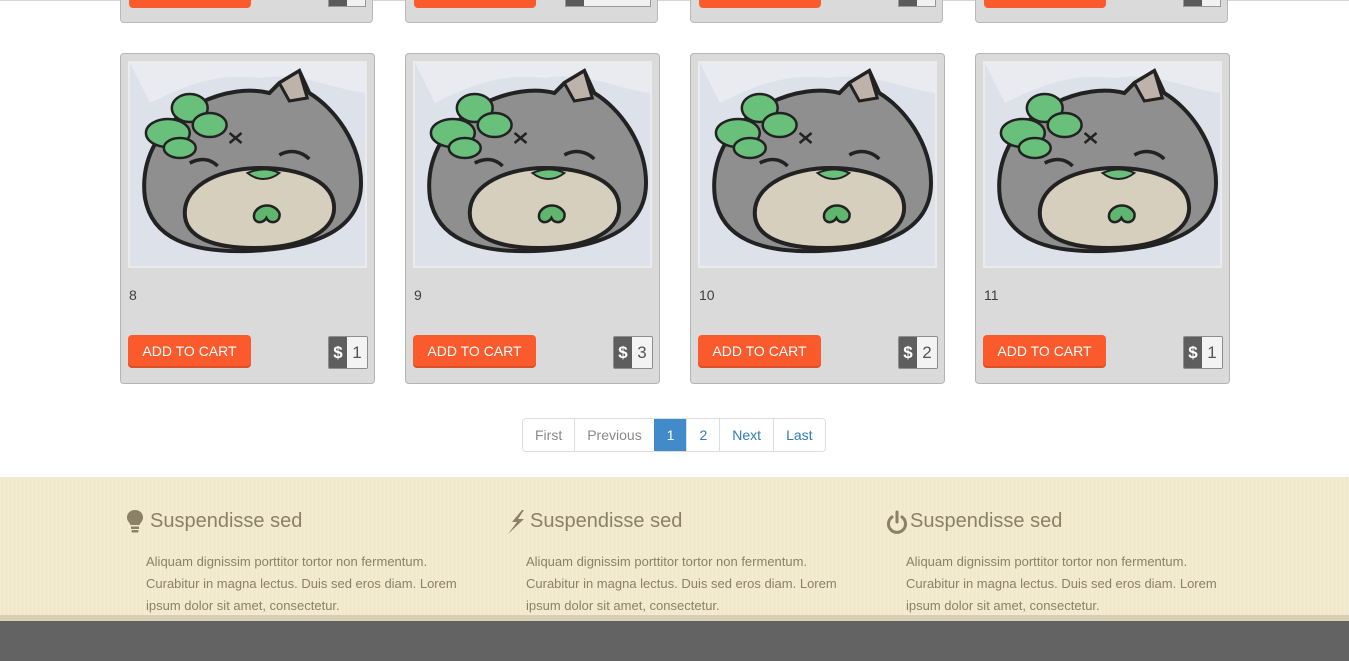 Image resolution: width=1349 pixels, height=661 pixels. Describe the element at coordinates (703, 435) in the screenshot. I see `pagination-2: 2` at that location.